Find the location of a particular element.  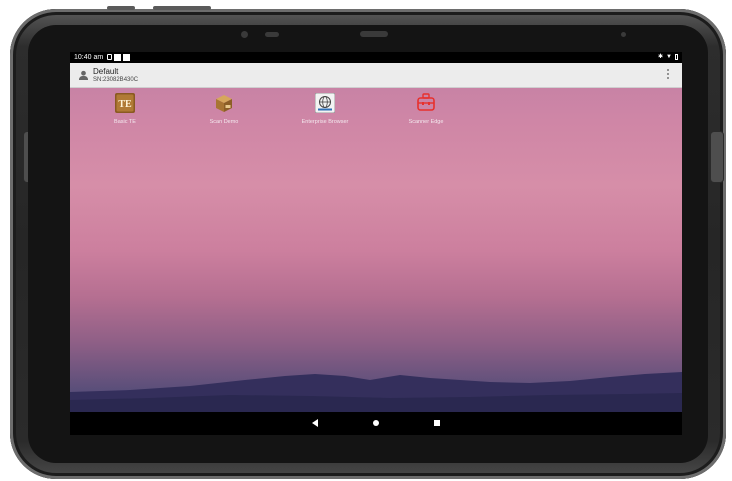

app-scan-demo: Scan Demo is located at coordinates (224, 109).